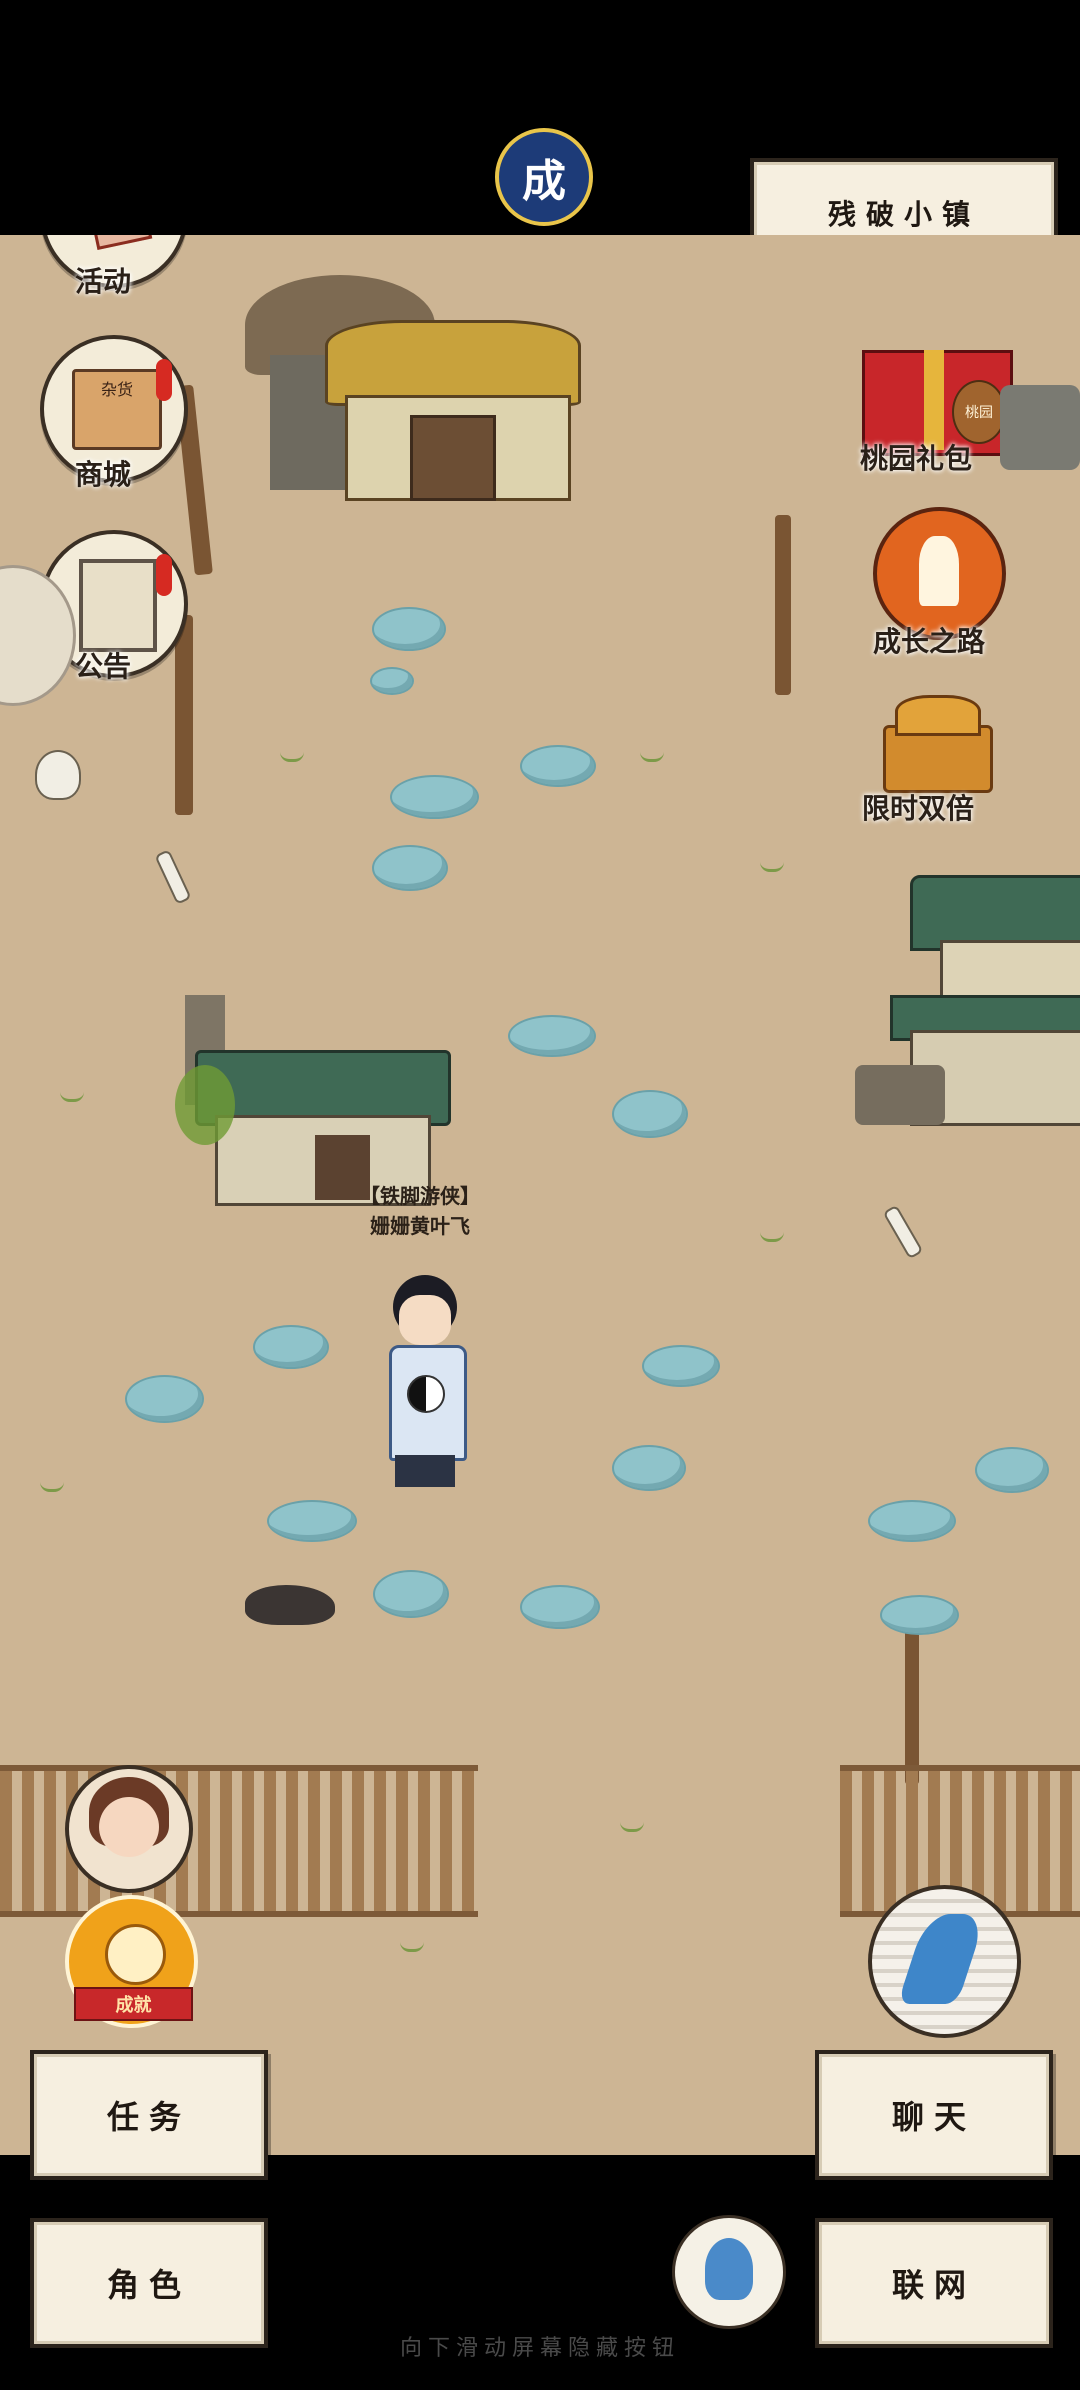  I want to click on chat-button: 聊天, so click(934, 2115).